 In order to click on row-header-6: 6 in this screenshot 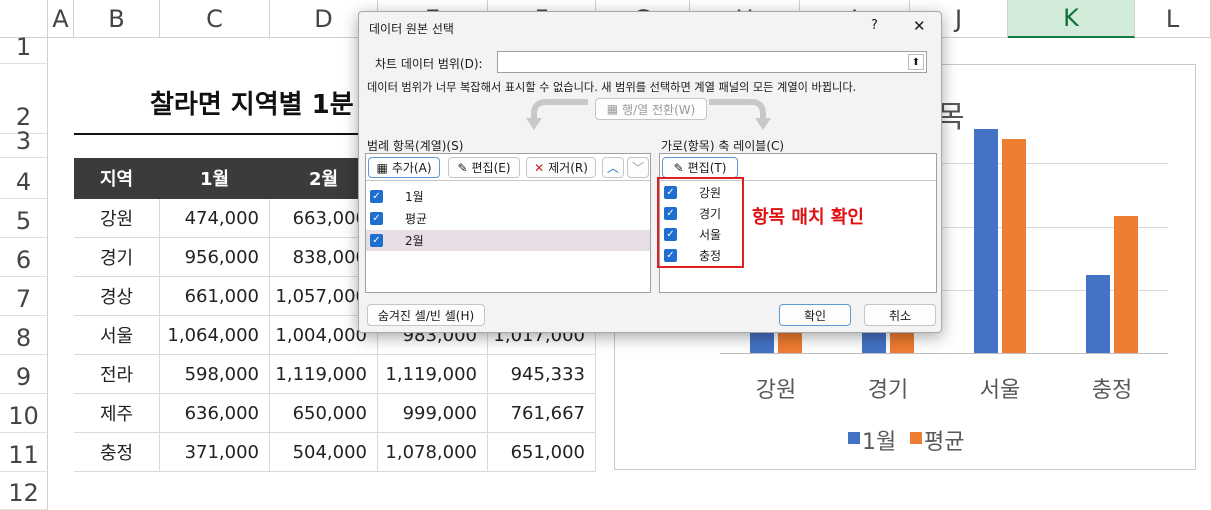, I will do `click(24, 257)`.